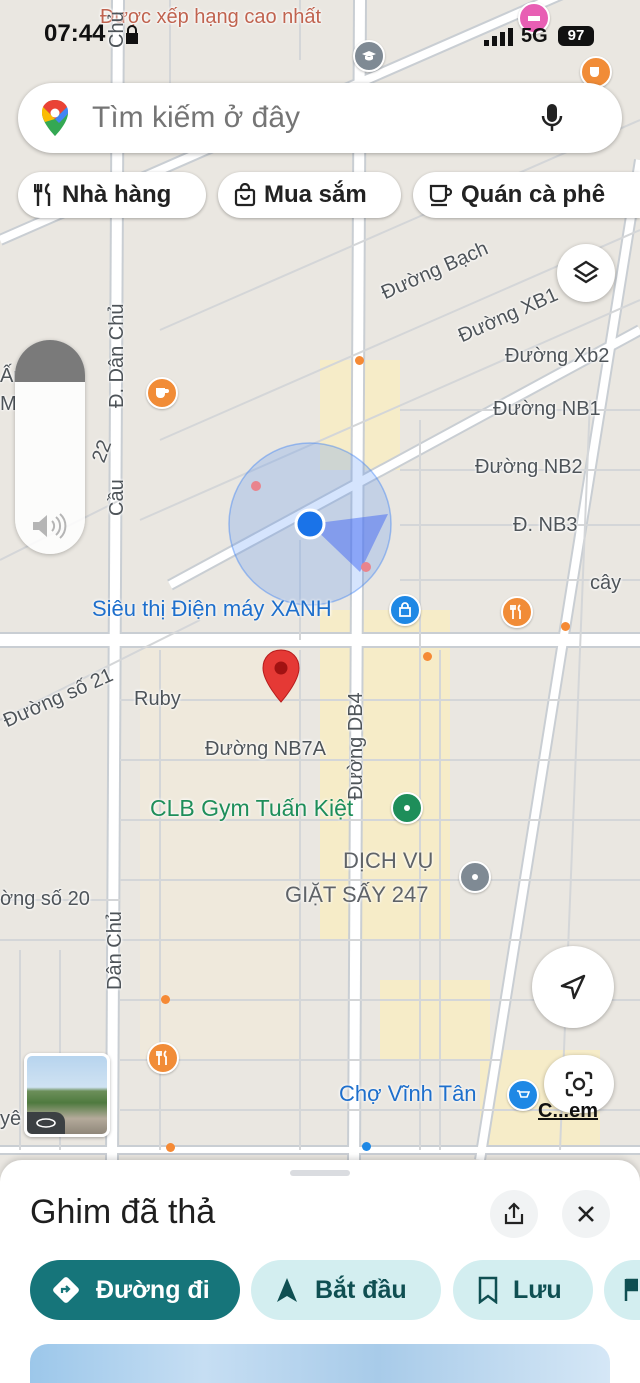 This screenshot has width=640, height=1383. I want to click on chip-cafes-label: Quán cà phê, so click(533, 194).